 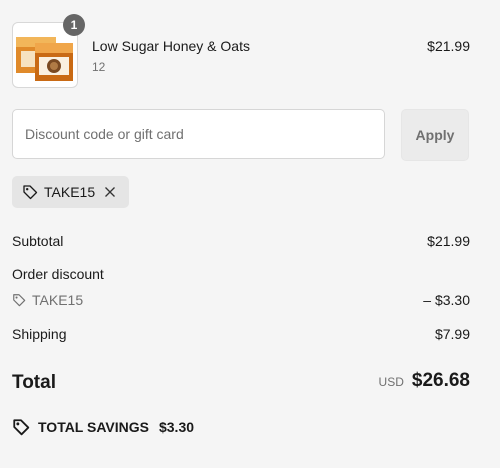 I want to click on shipping-label: Shipping, so click(x=39, y=334).